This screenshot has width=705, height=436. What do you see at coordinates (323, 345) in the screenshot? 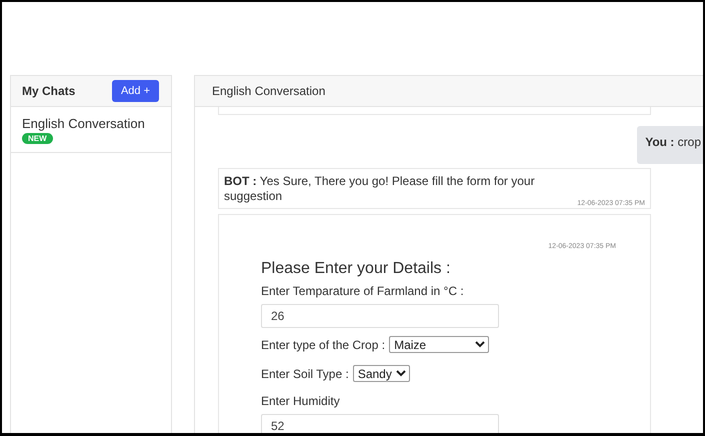
I see `field-label: Enter type of the Crop :` at bounding box center [323, 345].